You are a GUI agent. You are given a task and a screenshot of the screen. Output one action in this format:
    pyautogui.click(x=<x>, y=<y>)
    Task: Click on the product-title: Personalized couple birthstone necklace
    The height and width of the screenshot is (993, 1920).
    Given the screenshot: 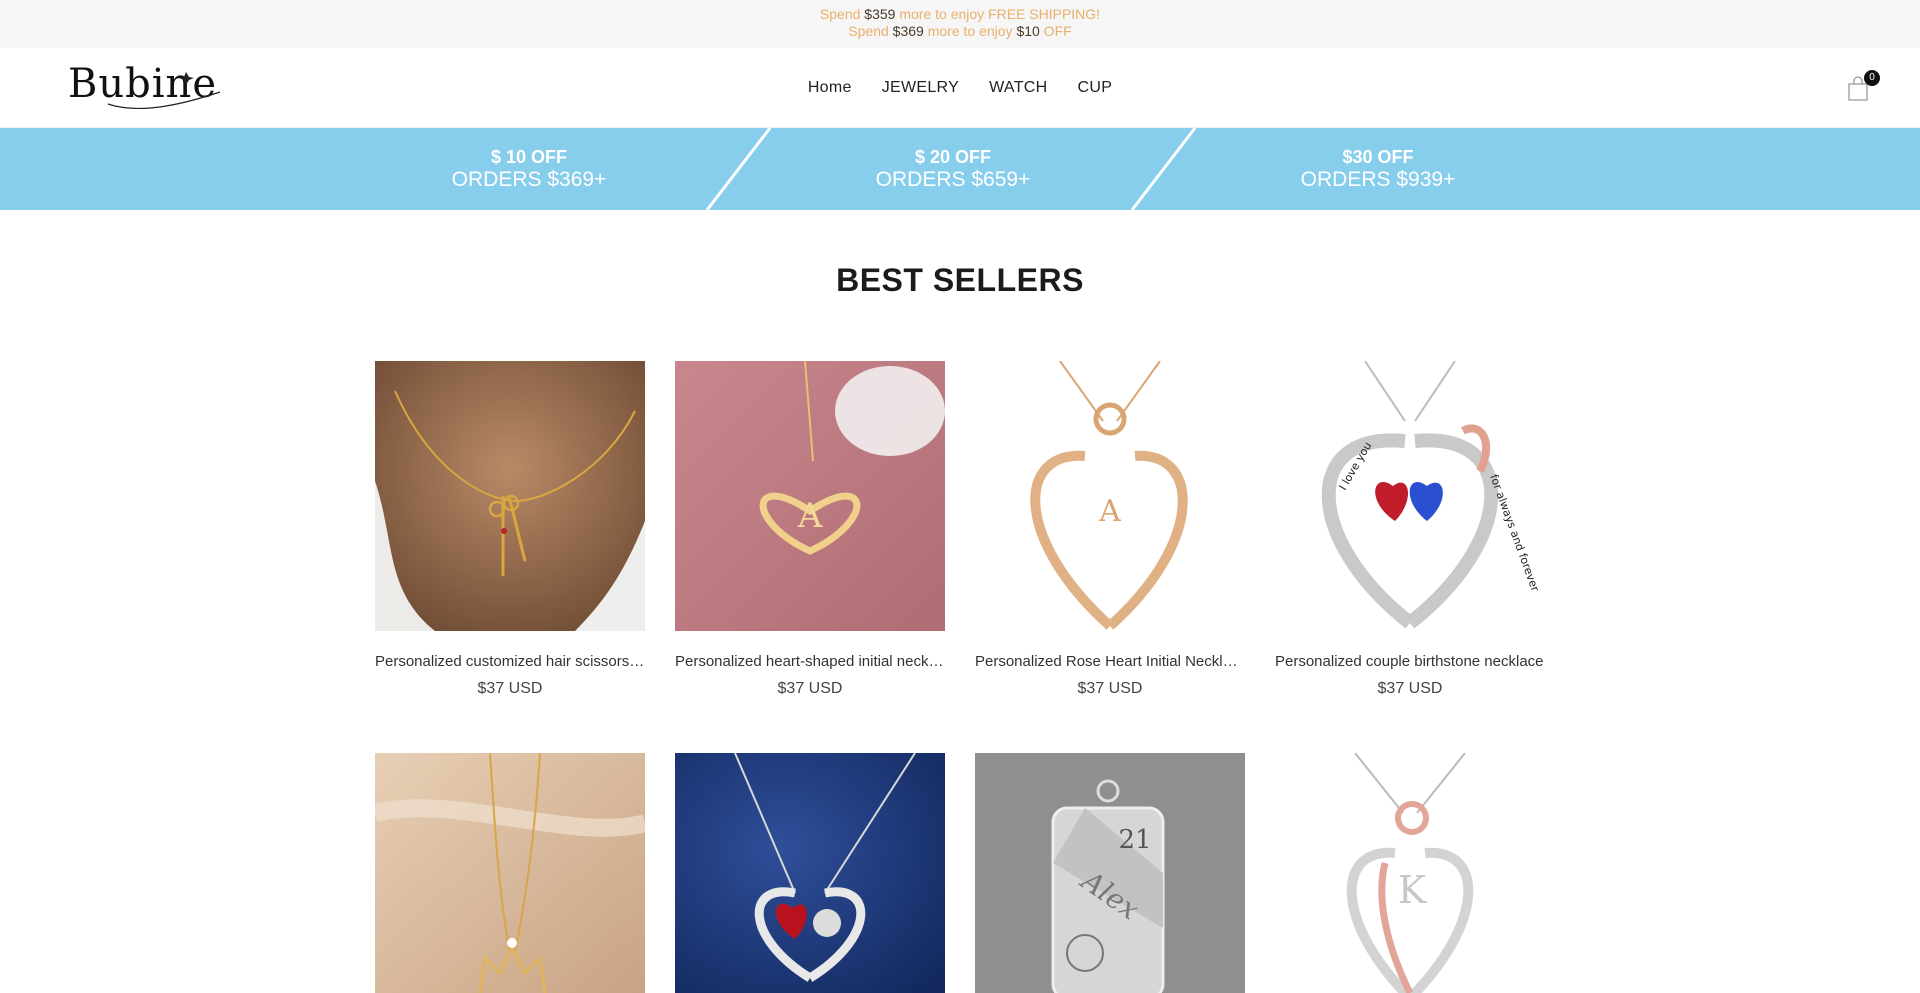 What is the action you would take?
    pyautogui.click(x=1410, y=661)
    